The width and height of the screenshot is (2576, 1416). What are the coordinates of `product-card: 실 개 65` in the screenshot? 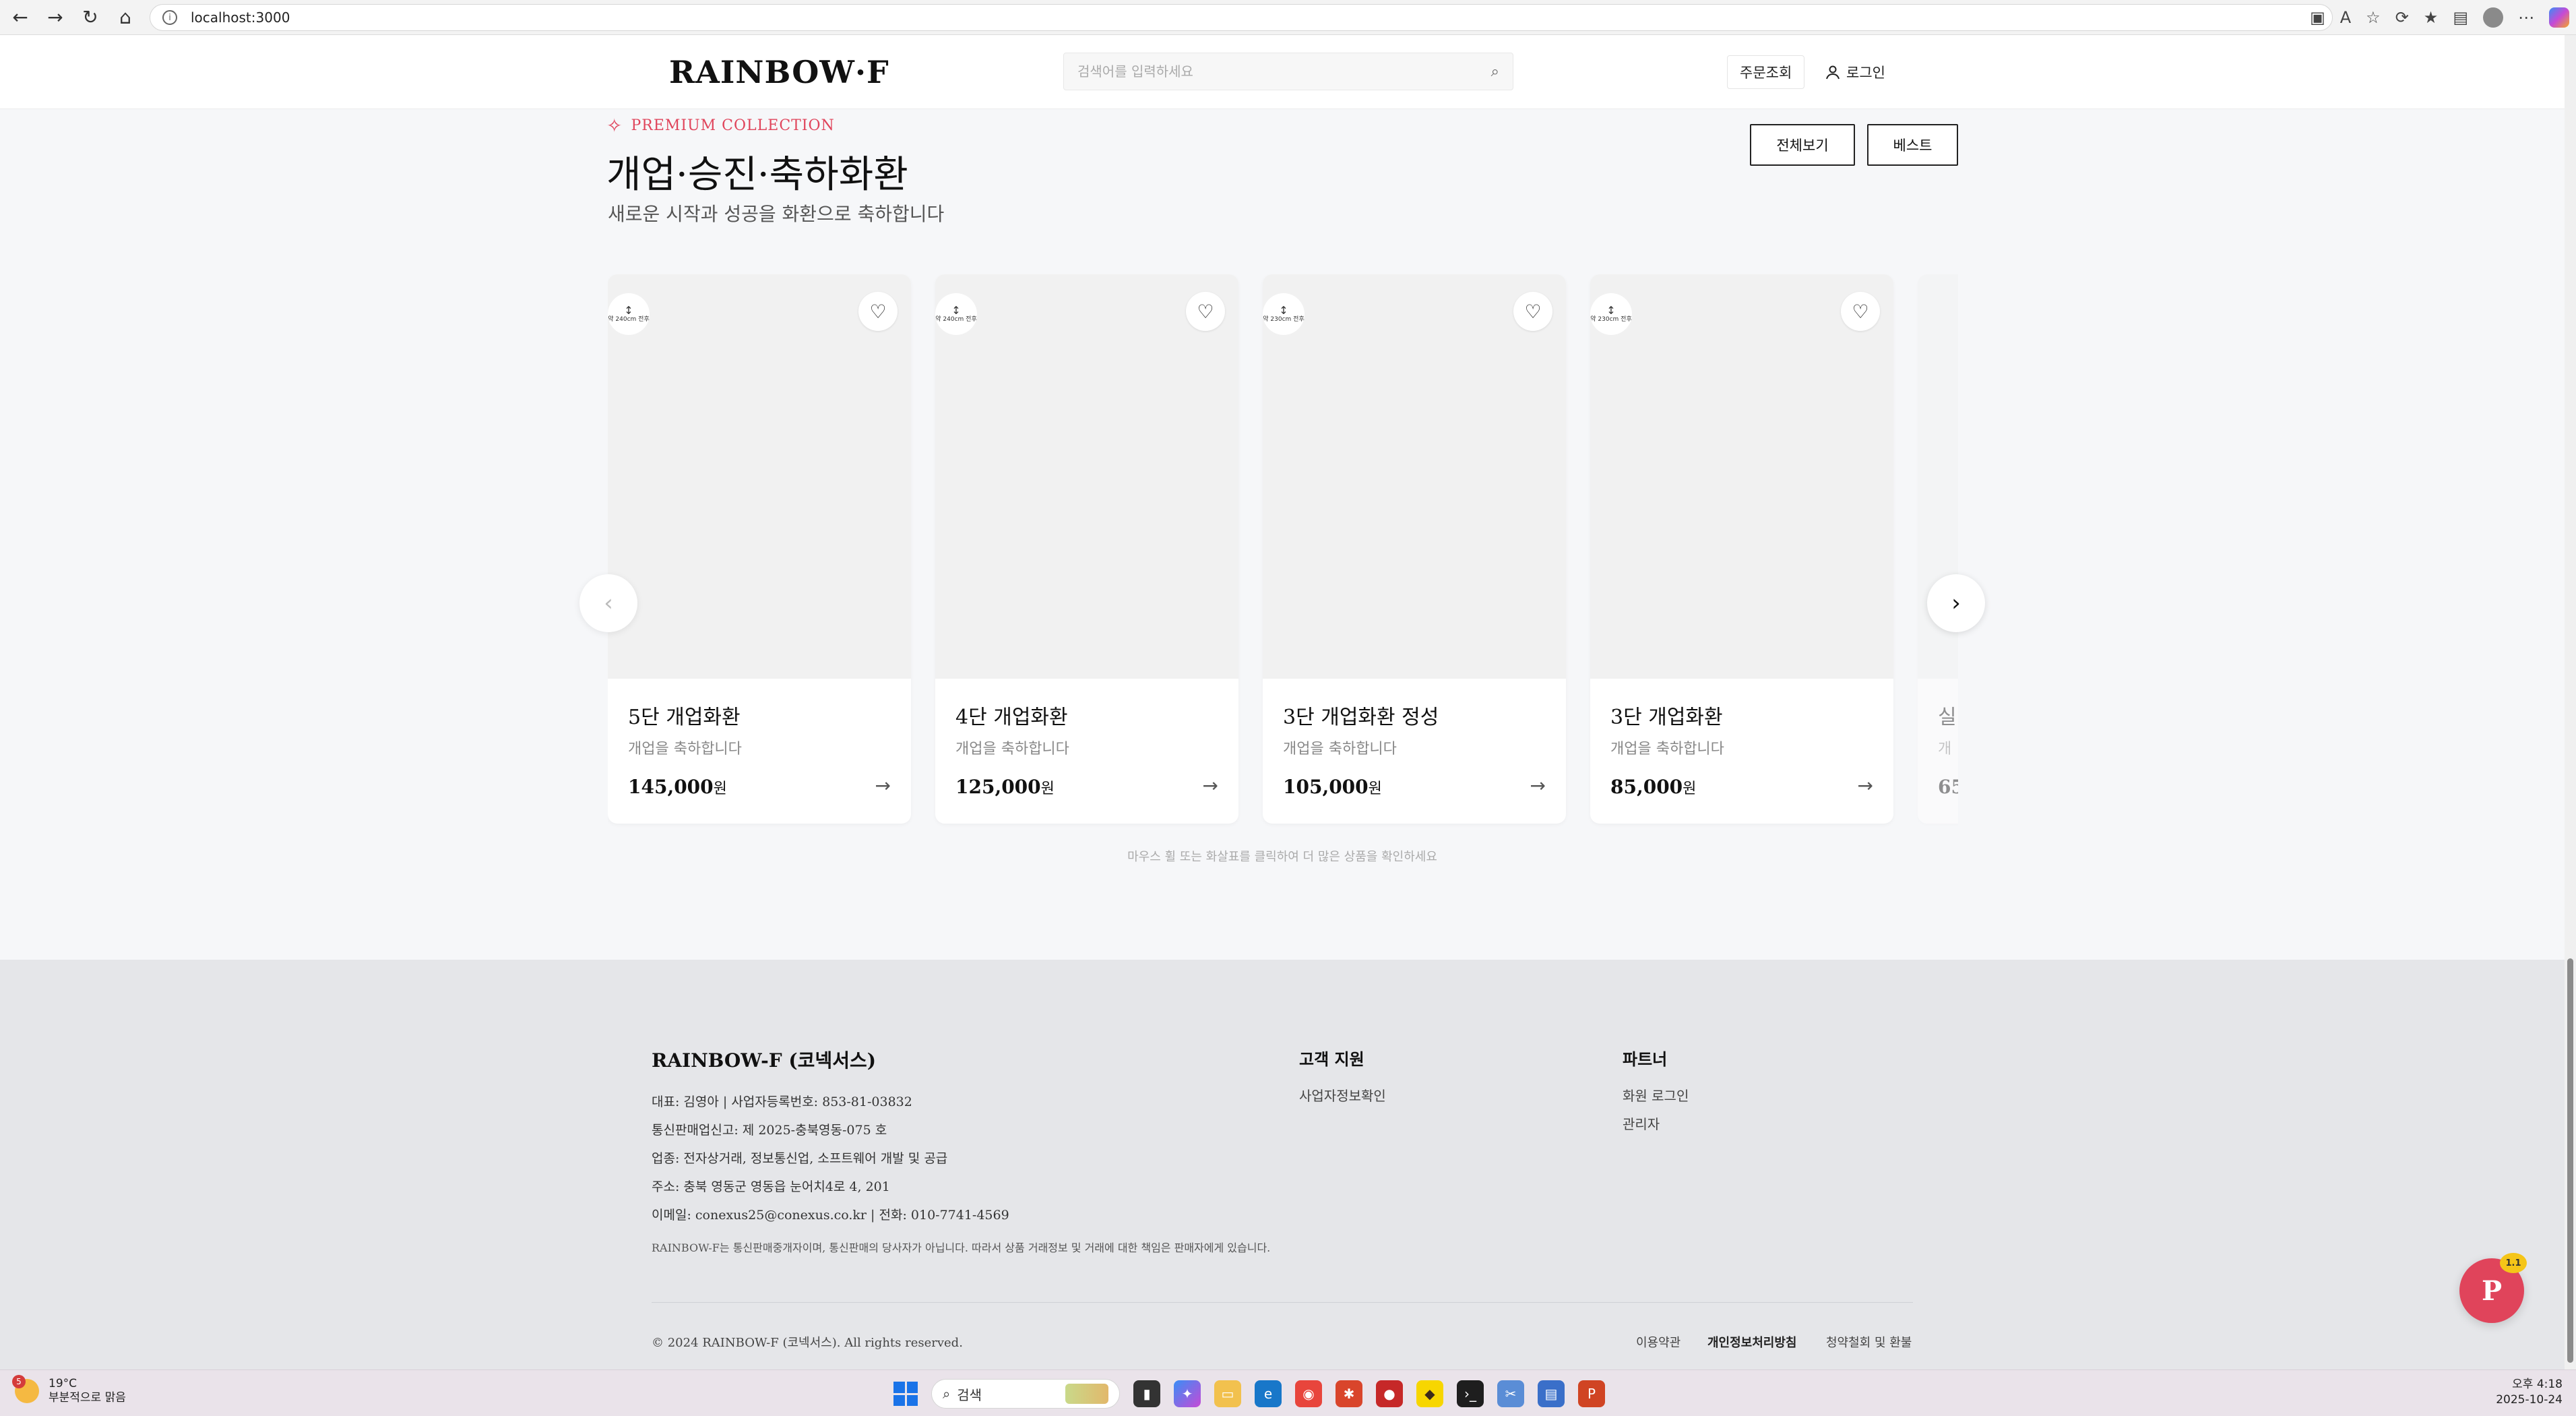 It's located at (1938, 549).